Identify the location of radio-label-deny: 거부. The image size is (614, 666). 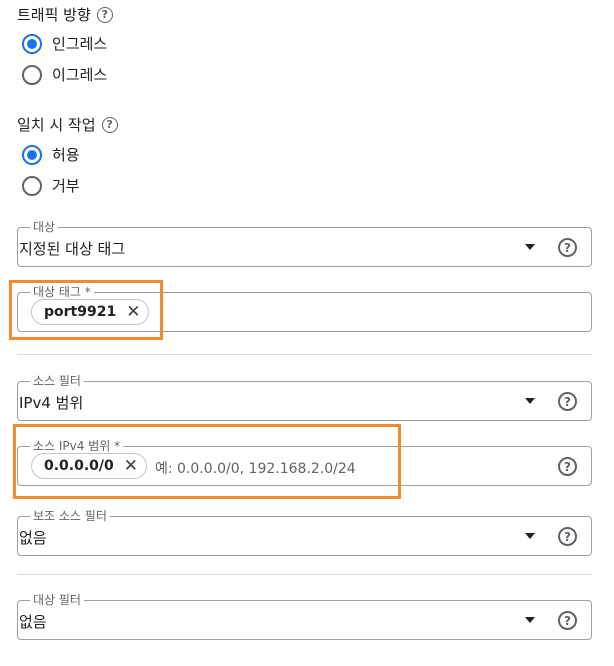
(66, 186).